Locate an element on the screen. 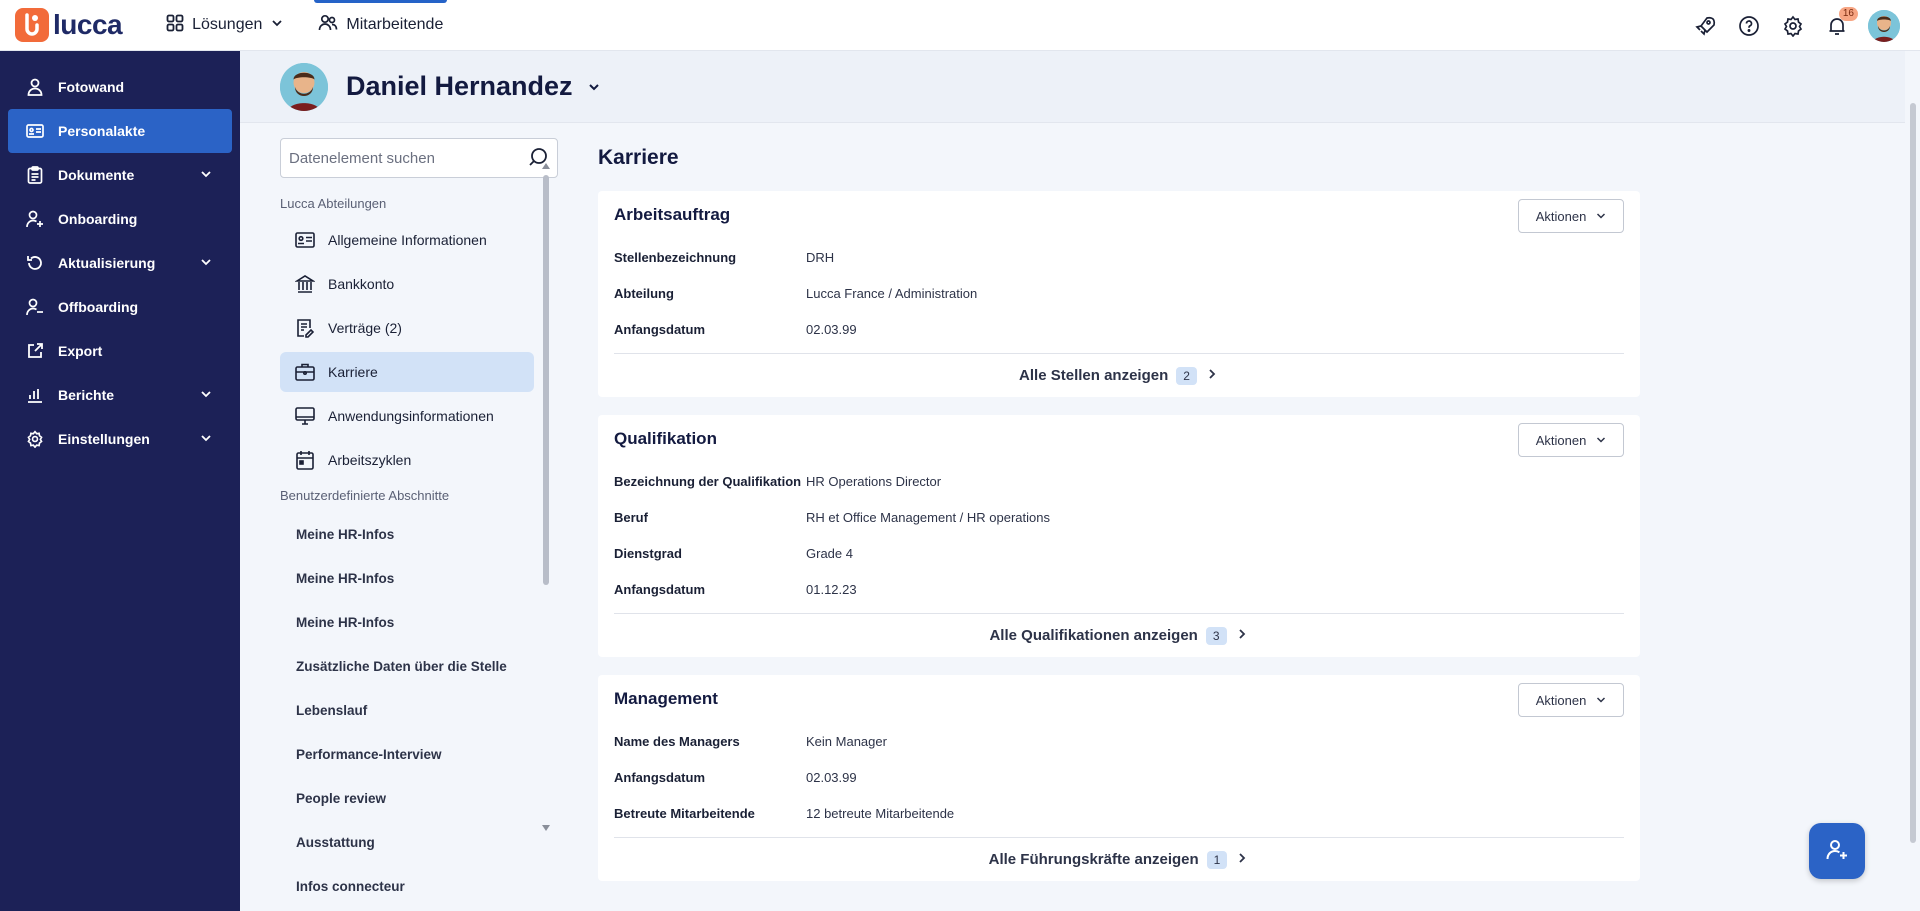 The height and width of the screenshot is (911, 1920). nav-item-label: Bankkonto is located at coordinates (361, 284).